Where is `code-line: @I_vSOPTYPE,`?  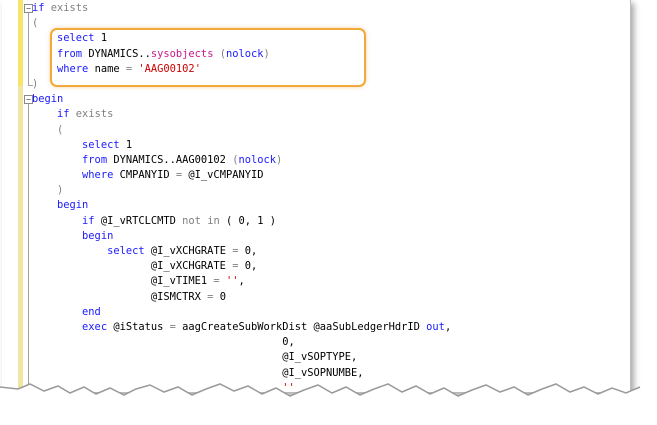 code-line: @I_vSOPTYPE, is located at coordinates (331, 357).